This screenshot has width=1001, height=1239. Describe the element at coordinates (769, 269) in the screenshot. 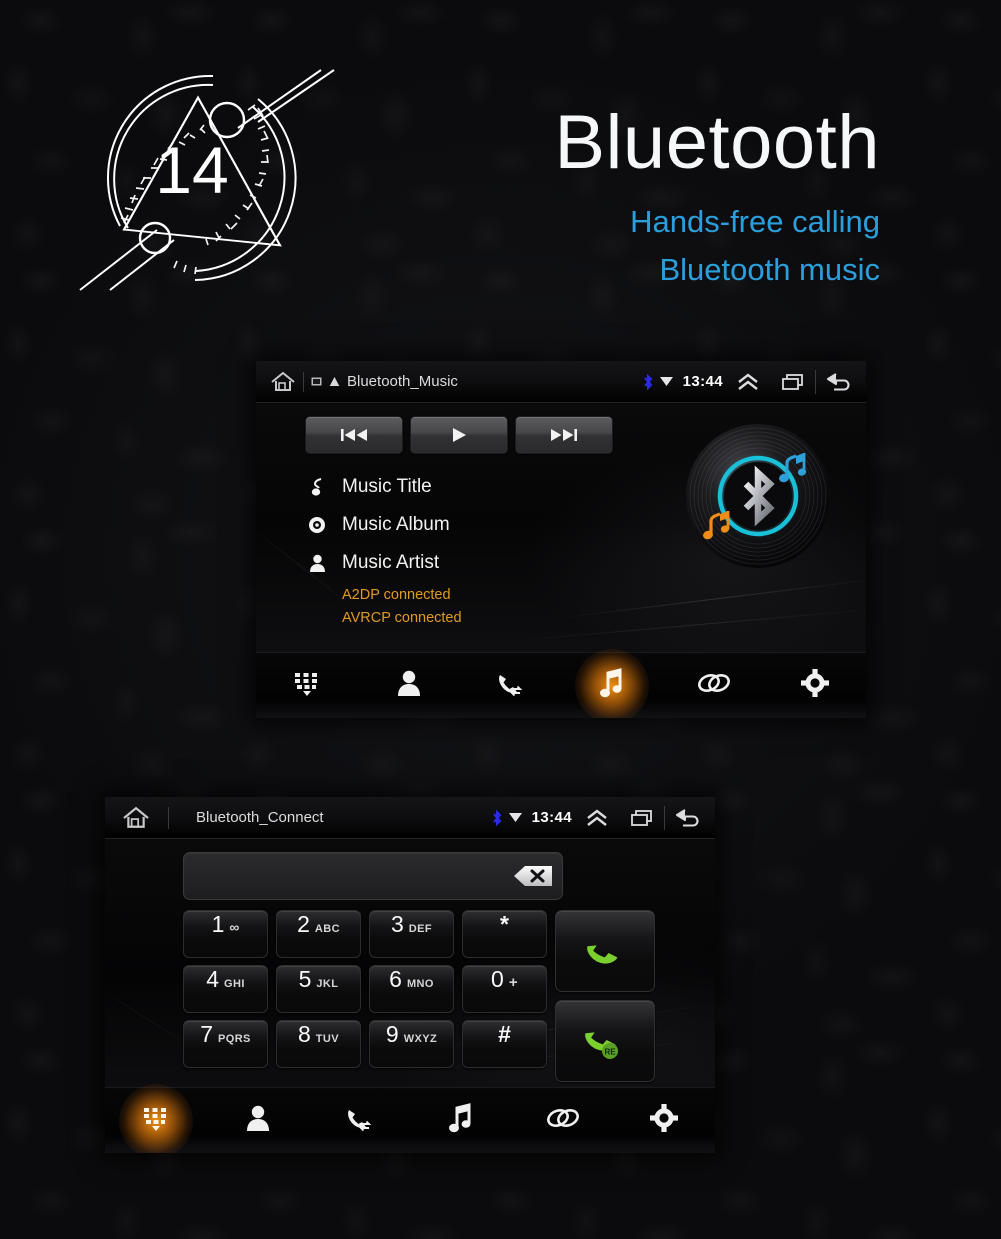

I see `subtitle-line-2: Bluetooth music` at that location.